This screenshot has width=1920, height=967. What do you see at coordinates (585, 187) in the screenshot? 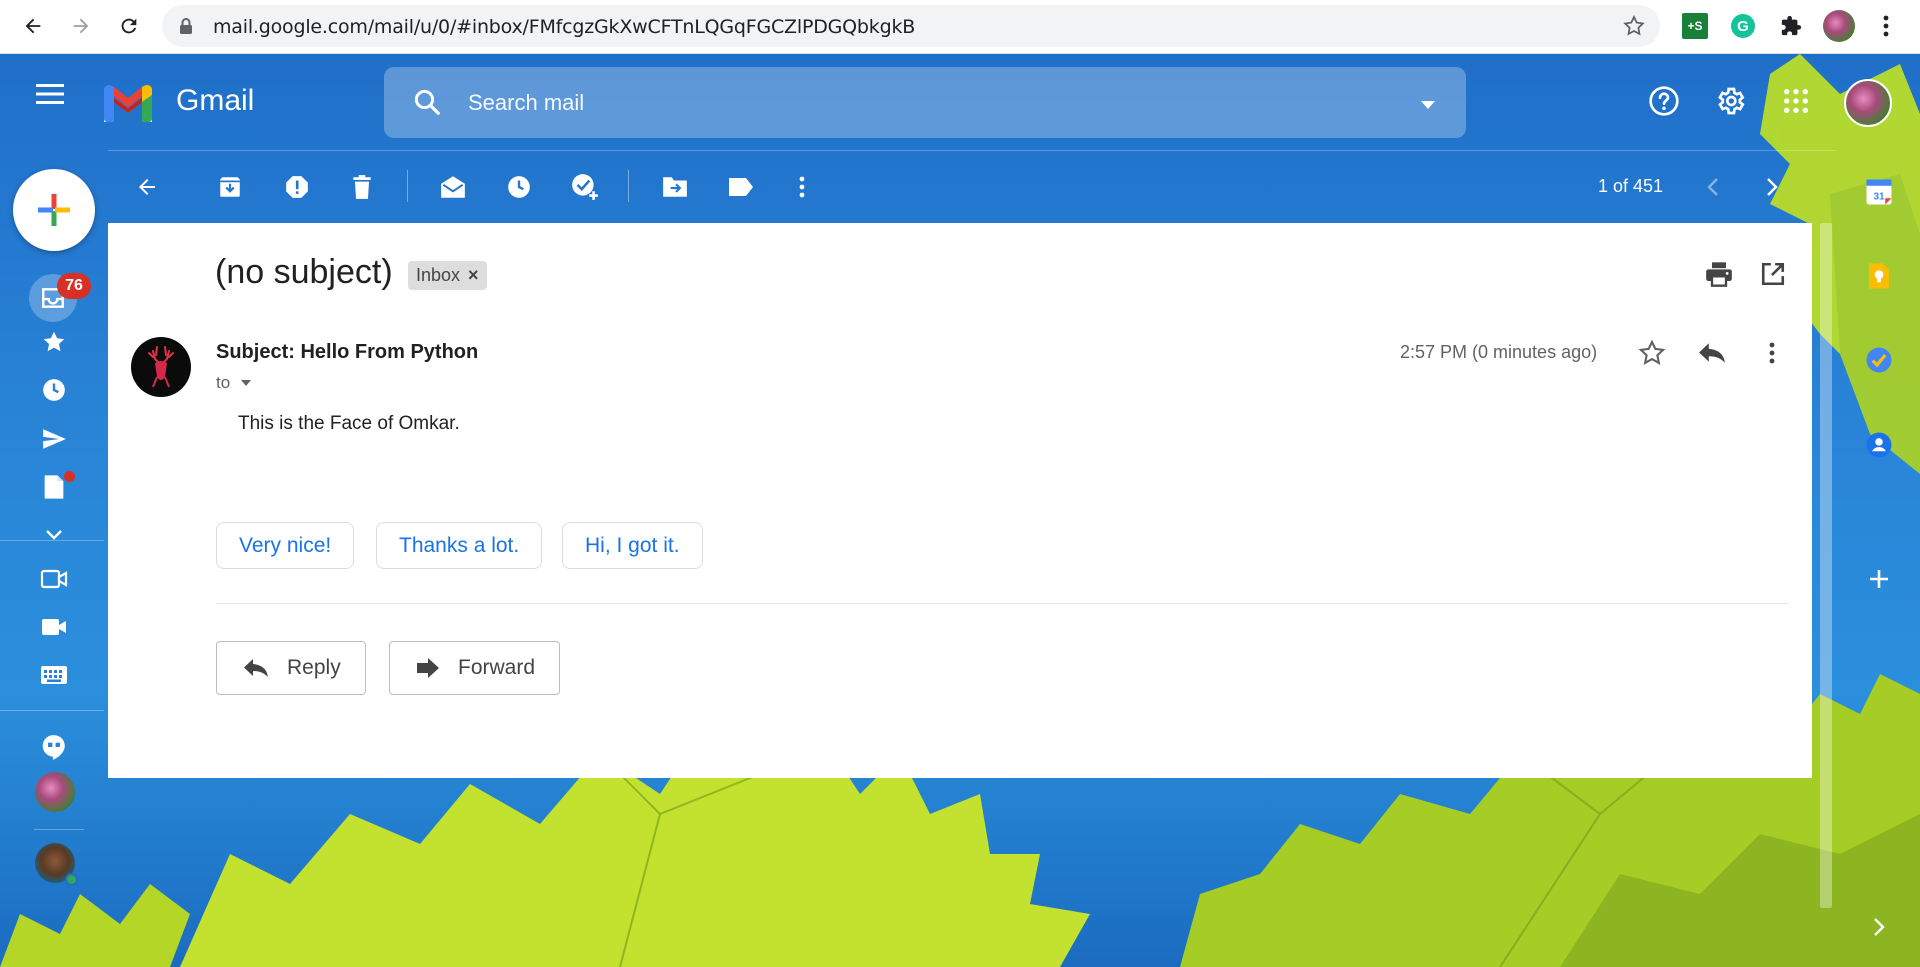
I see `add-to-tasks-icon` at bounding box center [585, 187].